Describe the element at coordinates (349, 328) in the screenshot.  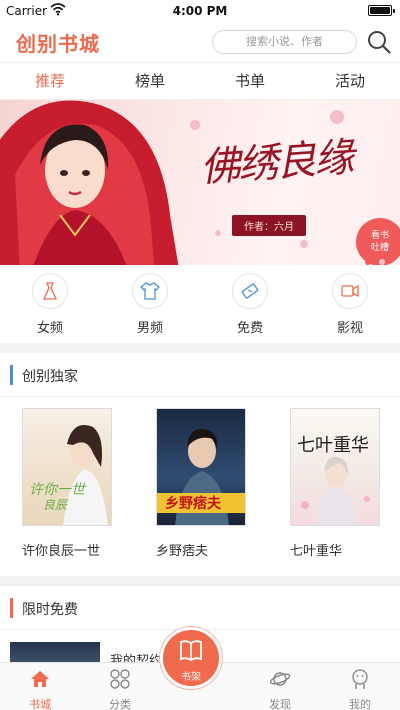
I see `category-label: 影视` at that location.